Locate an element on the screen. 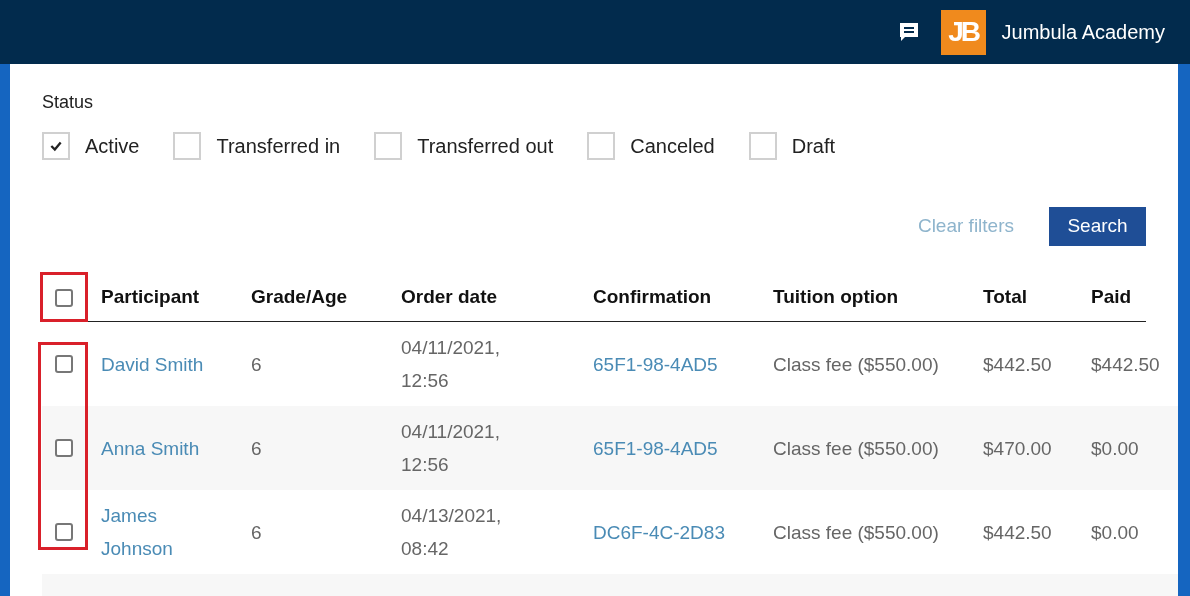  participant-link: James Johnson is located at coordinates (176, 532).